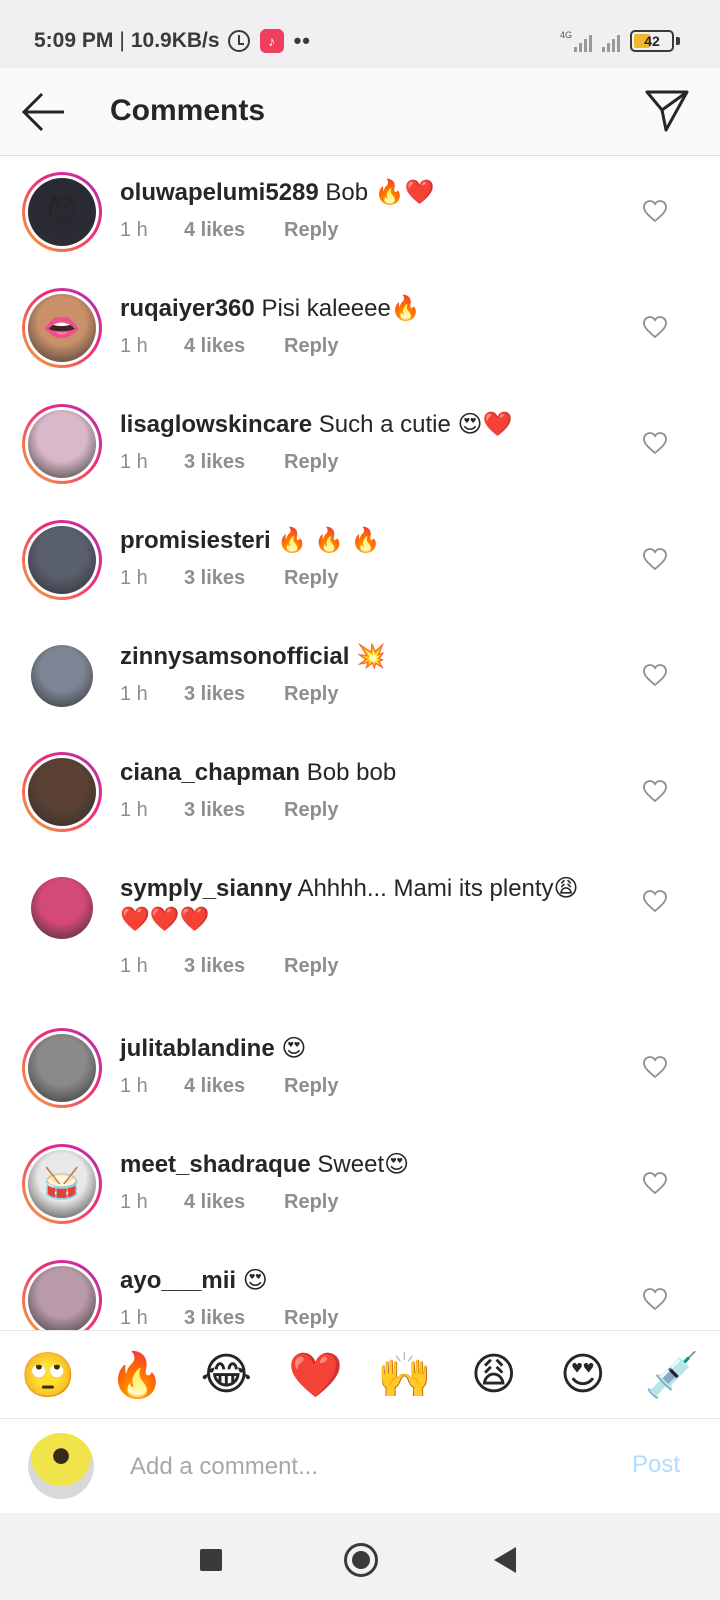 The image size is (720, 1600). Describe the element at coordinates (197, 1048) in the screenshot. I see `comment-username: julitablandine` at that location.